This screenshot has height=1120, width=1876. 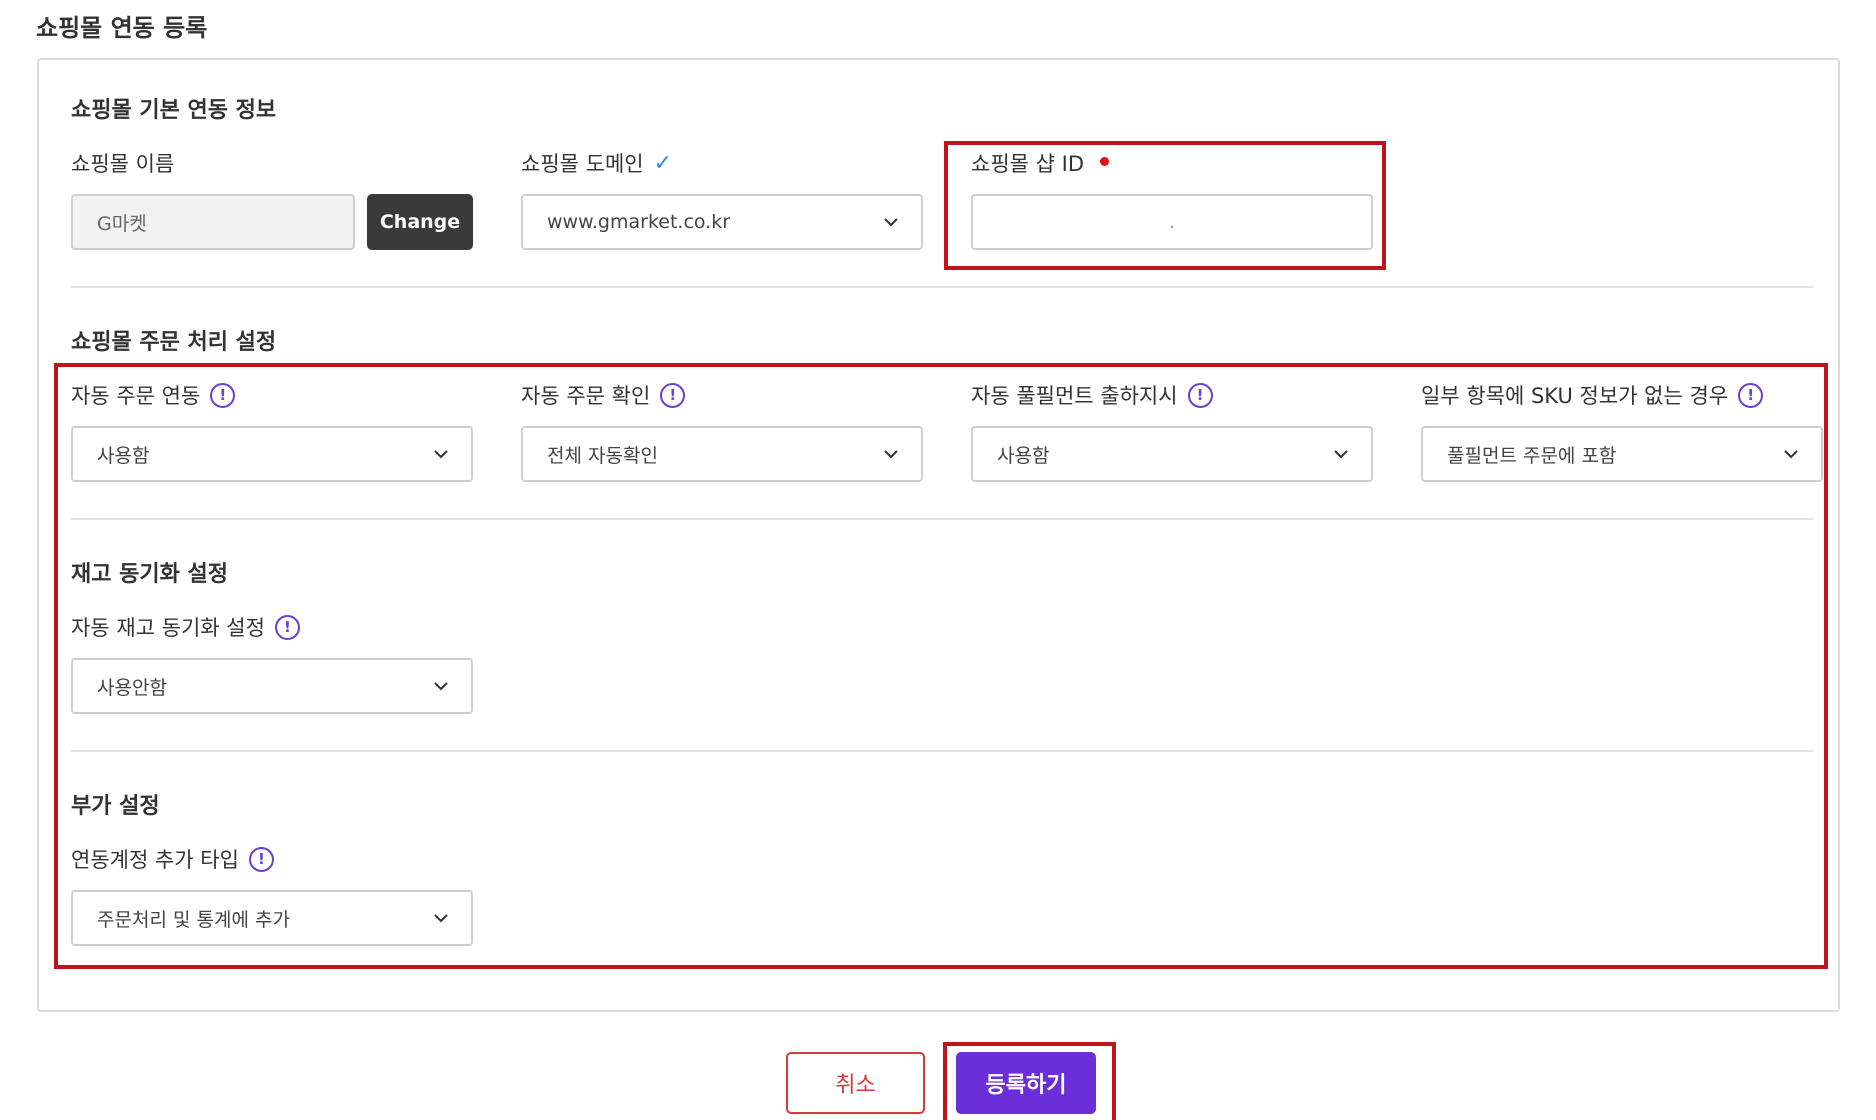 I want to click on basic-section-title: 쇼핑몰 기본 연동 정보, so click(x=174, y=110).